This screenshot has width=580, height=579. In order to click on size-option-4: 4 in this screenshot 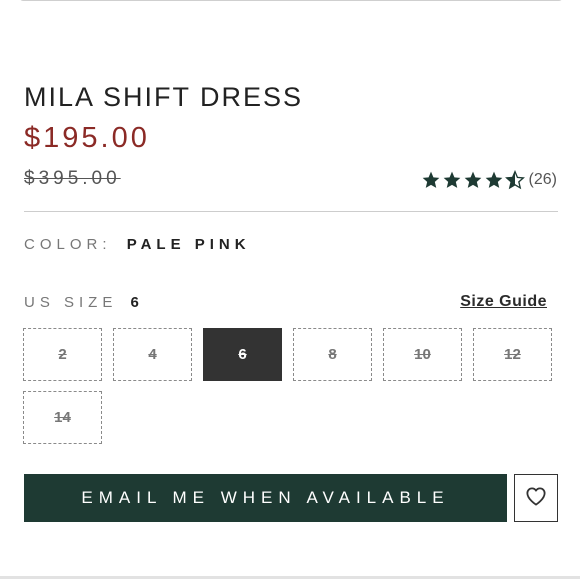, I will do `click(152, 354)`.